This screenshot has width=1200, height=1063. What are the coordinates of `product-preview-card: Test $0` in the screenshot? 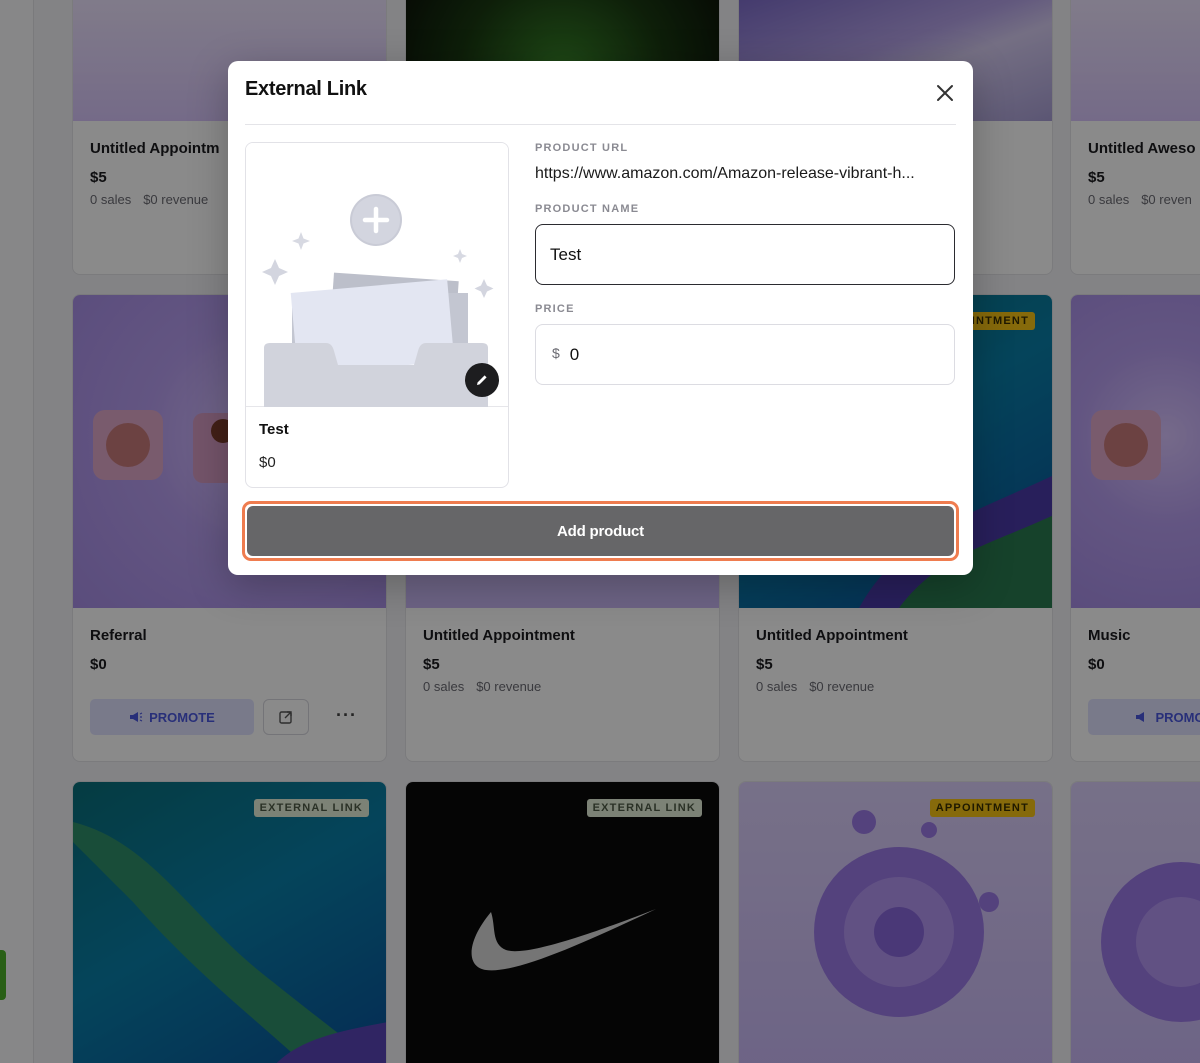 It's located at (377, 315).